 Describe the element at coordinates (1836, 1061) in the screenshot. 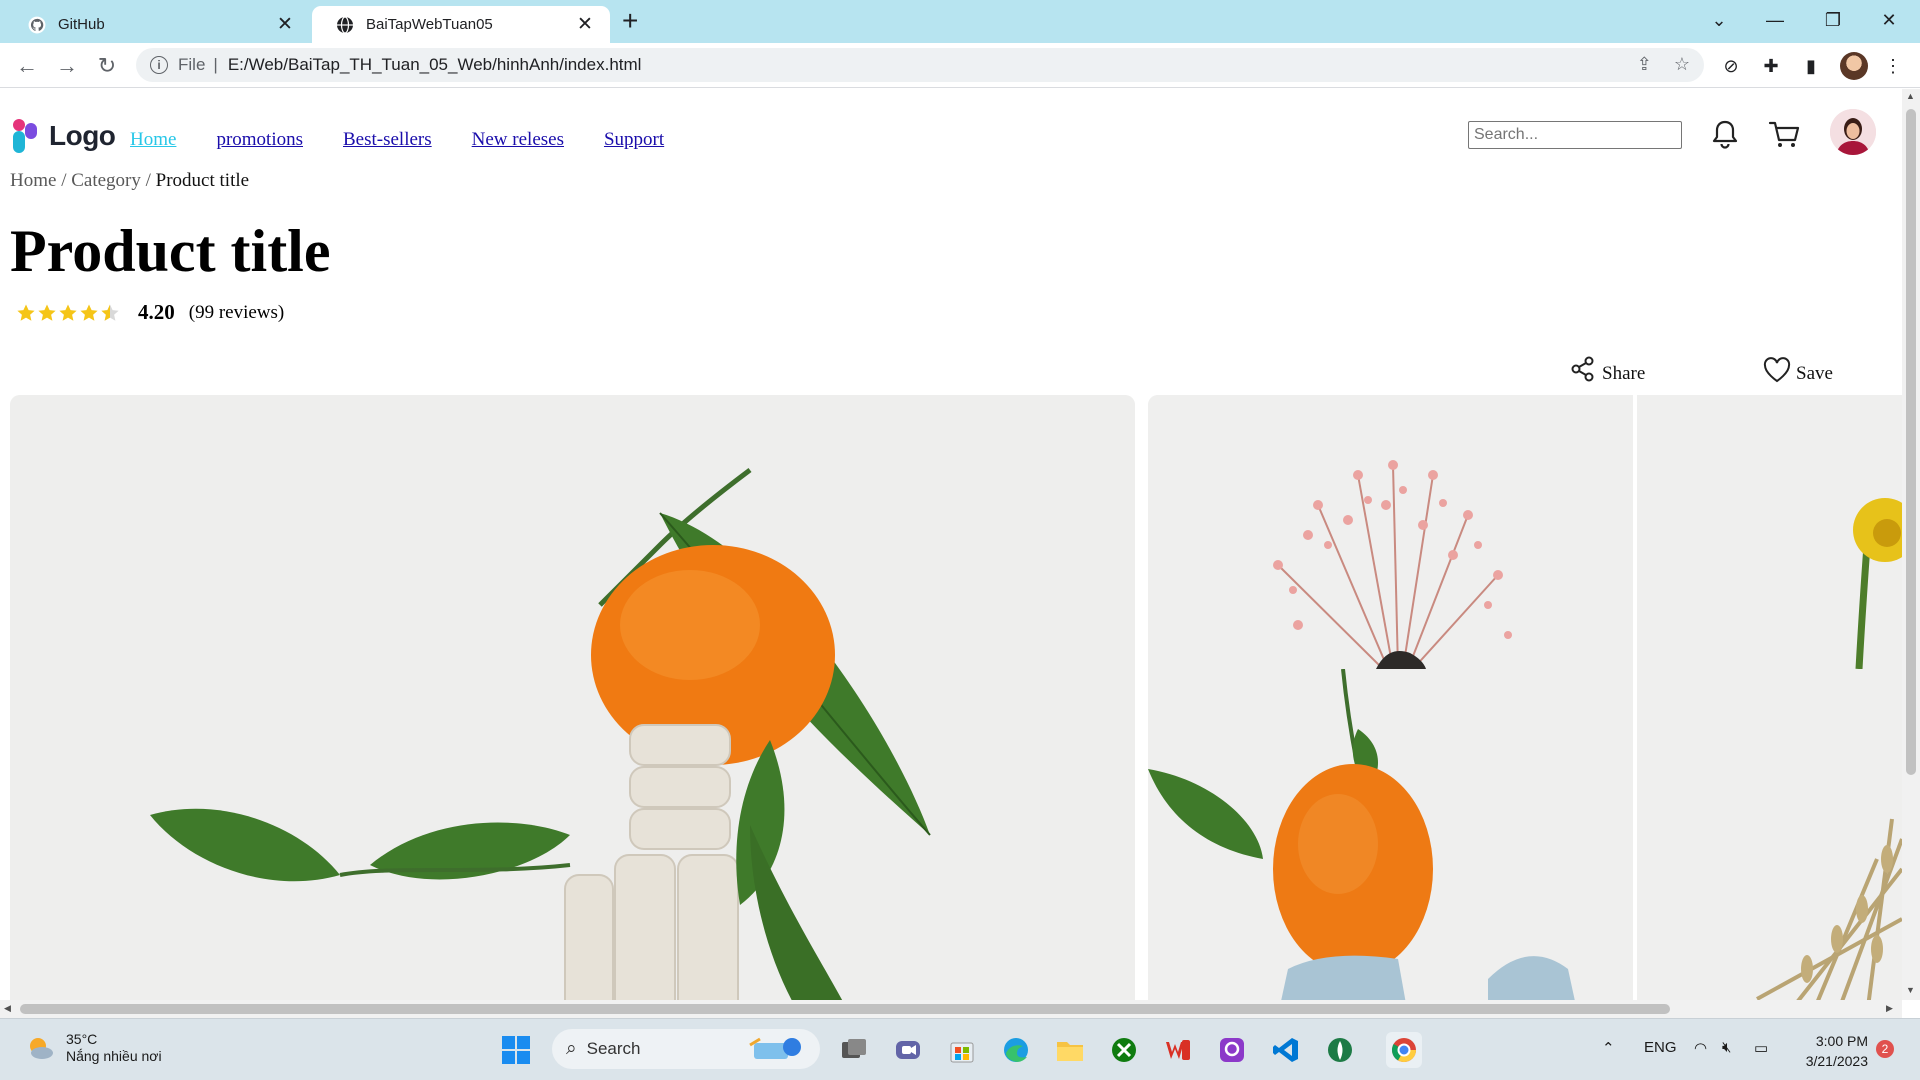

I see `clock-date: 3/21/2023` at that location.